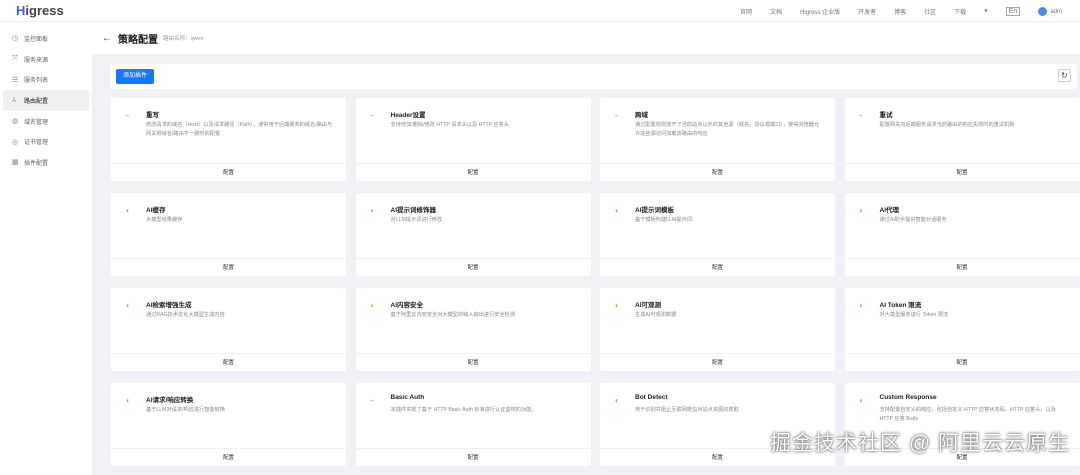  Describe the element at coordinates (228, 234) in the screenshot. I see `plugin-card: ◖ AI缓存 大模型结果缓存 配置` at that location.